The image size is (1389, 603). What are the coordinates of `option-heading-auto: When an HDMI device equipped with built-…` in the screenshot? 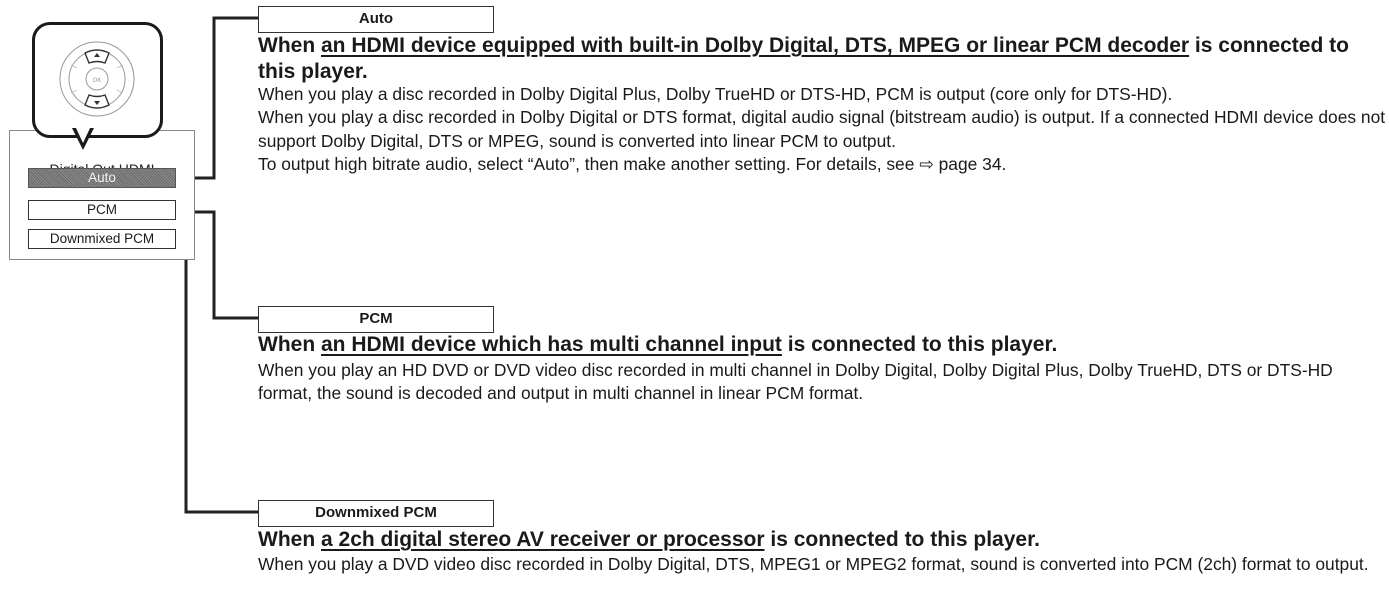 It's located at (803, 58).